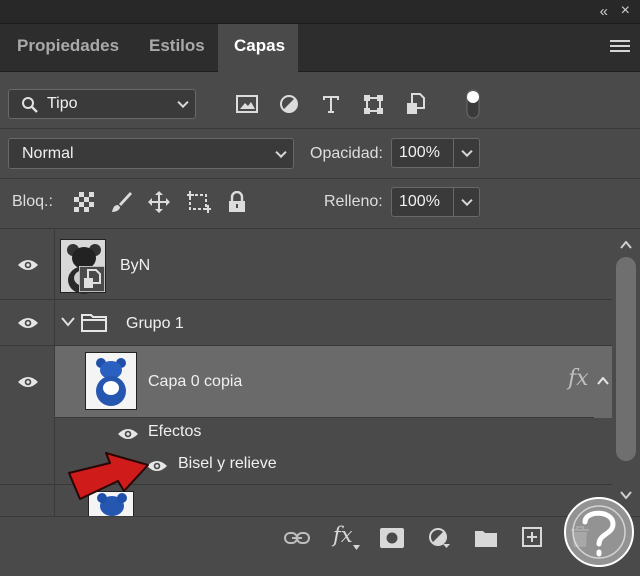  I want to click on chevron-up-icon, so click(603, 381).